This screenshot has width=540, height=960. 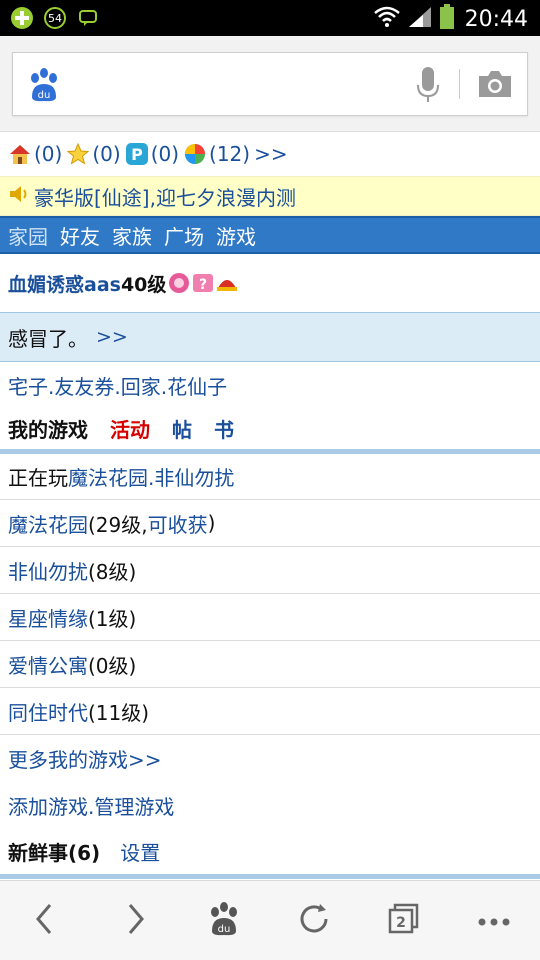 I want to click on signal-icon, so click(x=420, y=19).